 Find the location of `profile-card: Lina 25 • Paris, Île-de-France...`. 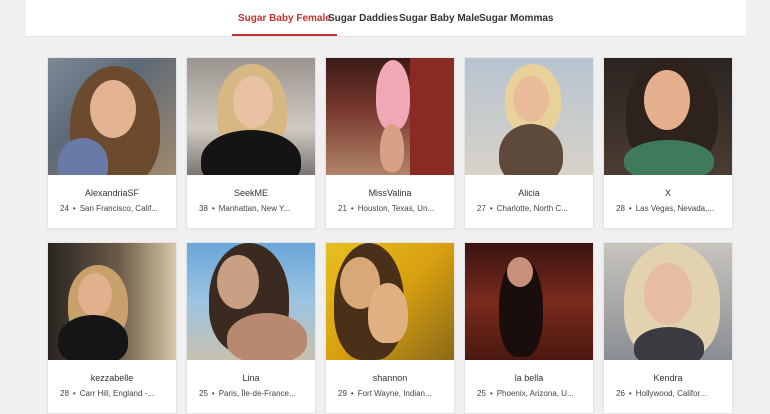

profile-card: Lina 25 • Paris, Île-de-France... is located at coordinates (251, 328).